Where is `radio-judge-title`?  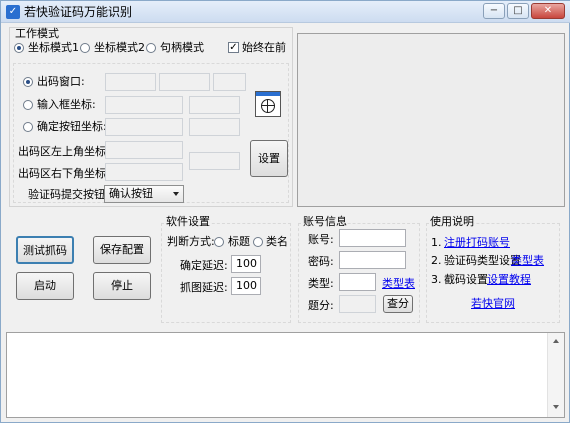
radio-judge-title is located at coordinates (219, 242).